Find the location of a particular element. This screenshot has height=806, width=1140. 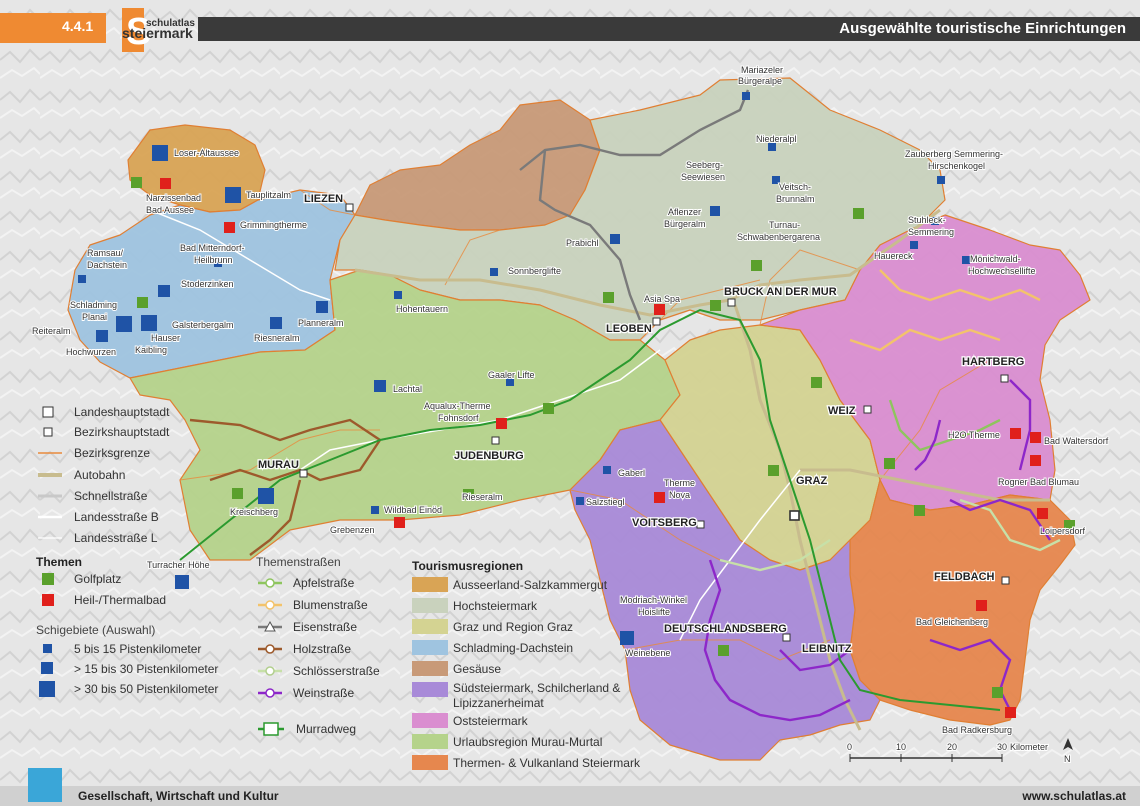

schulatlas-logo: S schulatlas steiermark is located at coordinates (158, 30).